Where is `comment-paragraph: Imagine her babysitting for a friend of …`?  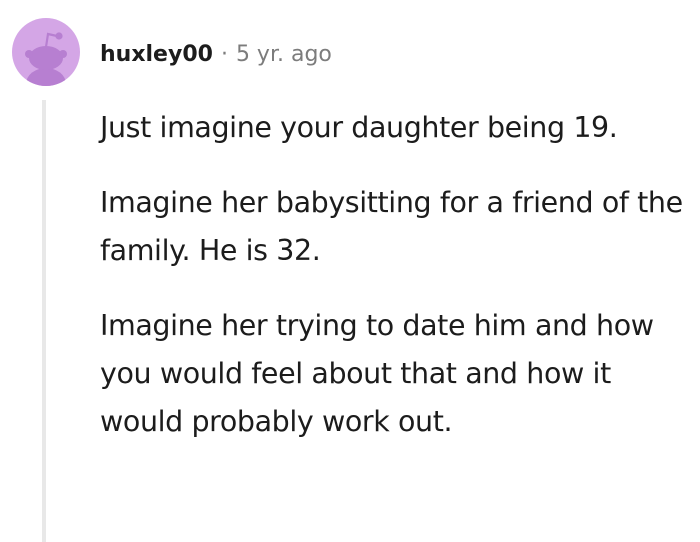 comment-paragraph: Imagine her babysitting for a friend of … is located at coordinates (391, 226).